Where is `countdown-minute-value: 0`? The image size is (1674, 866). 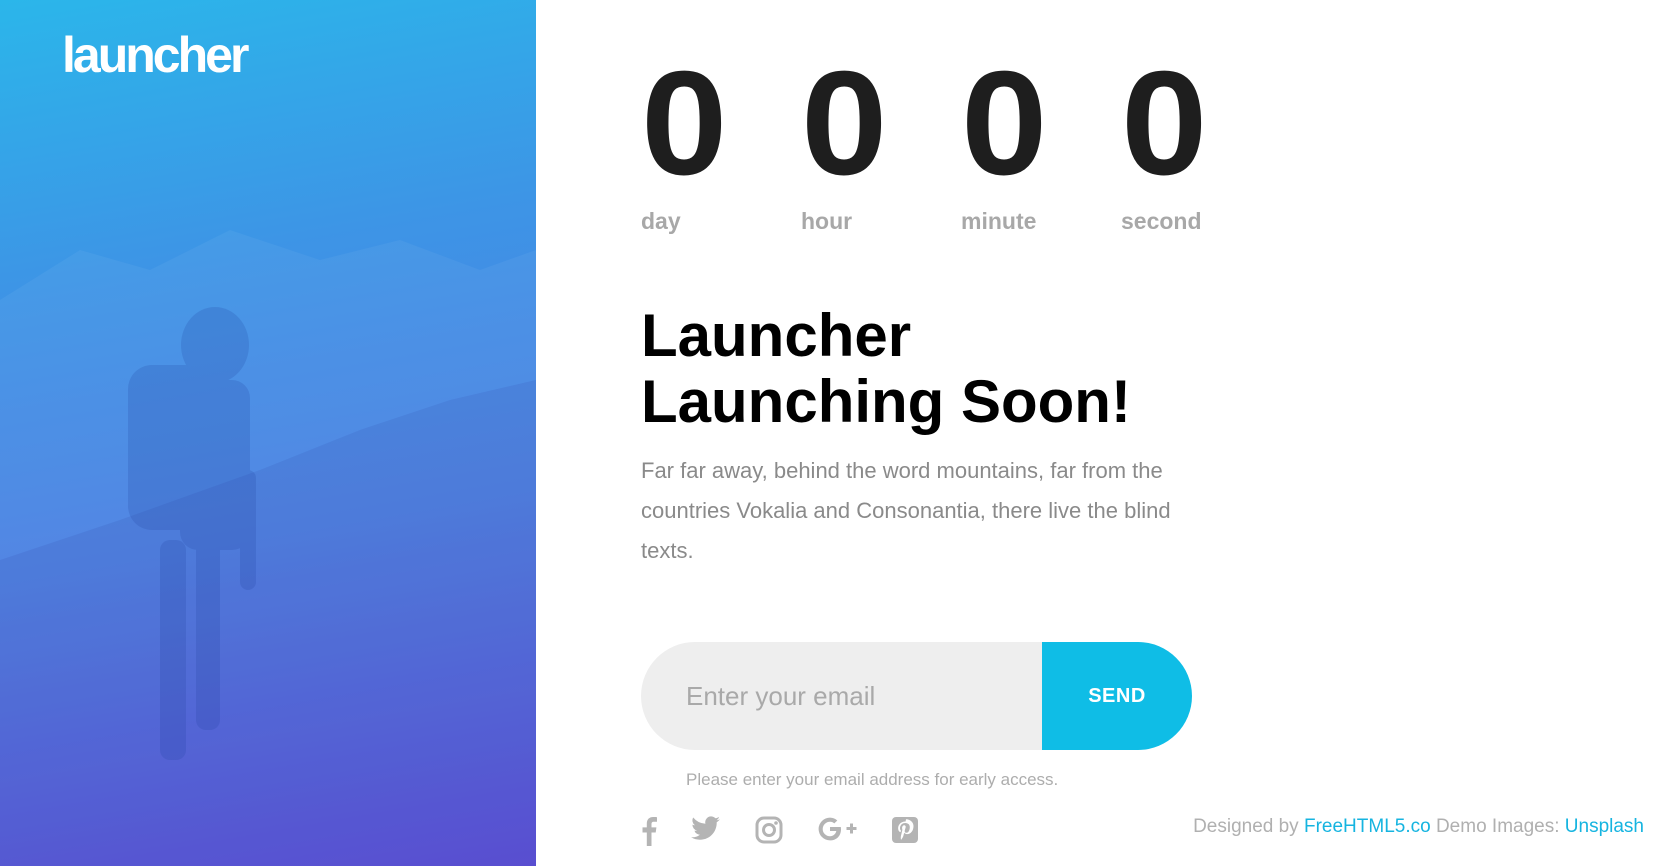
countdown-minute-value: 0 is located at coordinates (1004, 123).